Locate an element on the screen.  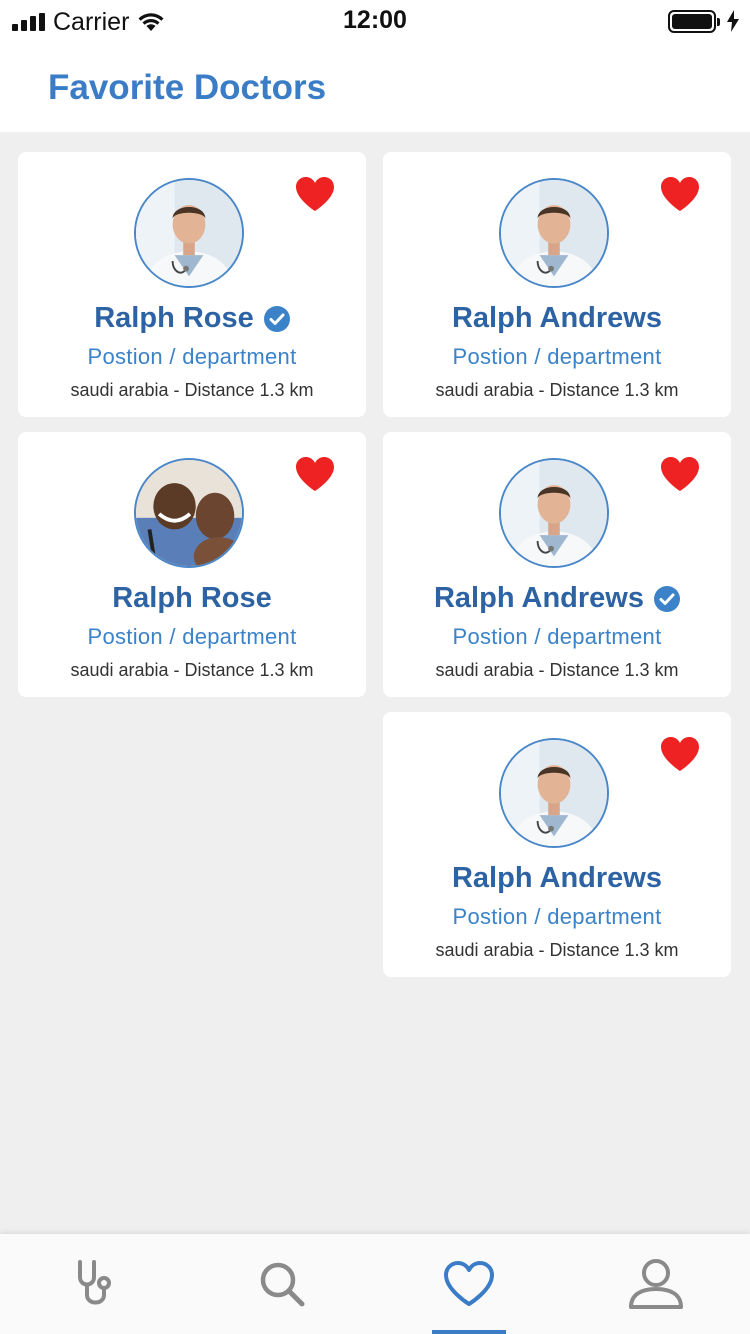
stethoscope-icon is located at coordinates (94, 1282).